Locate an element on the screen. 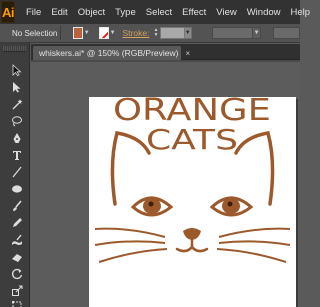 This screenshot has height=307, width=320. ruler is located at coordinates (165, 61).